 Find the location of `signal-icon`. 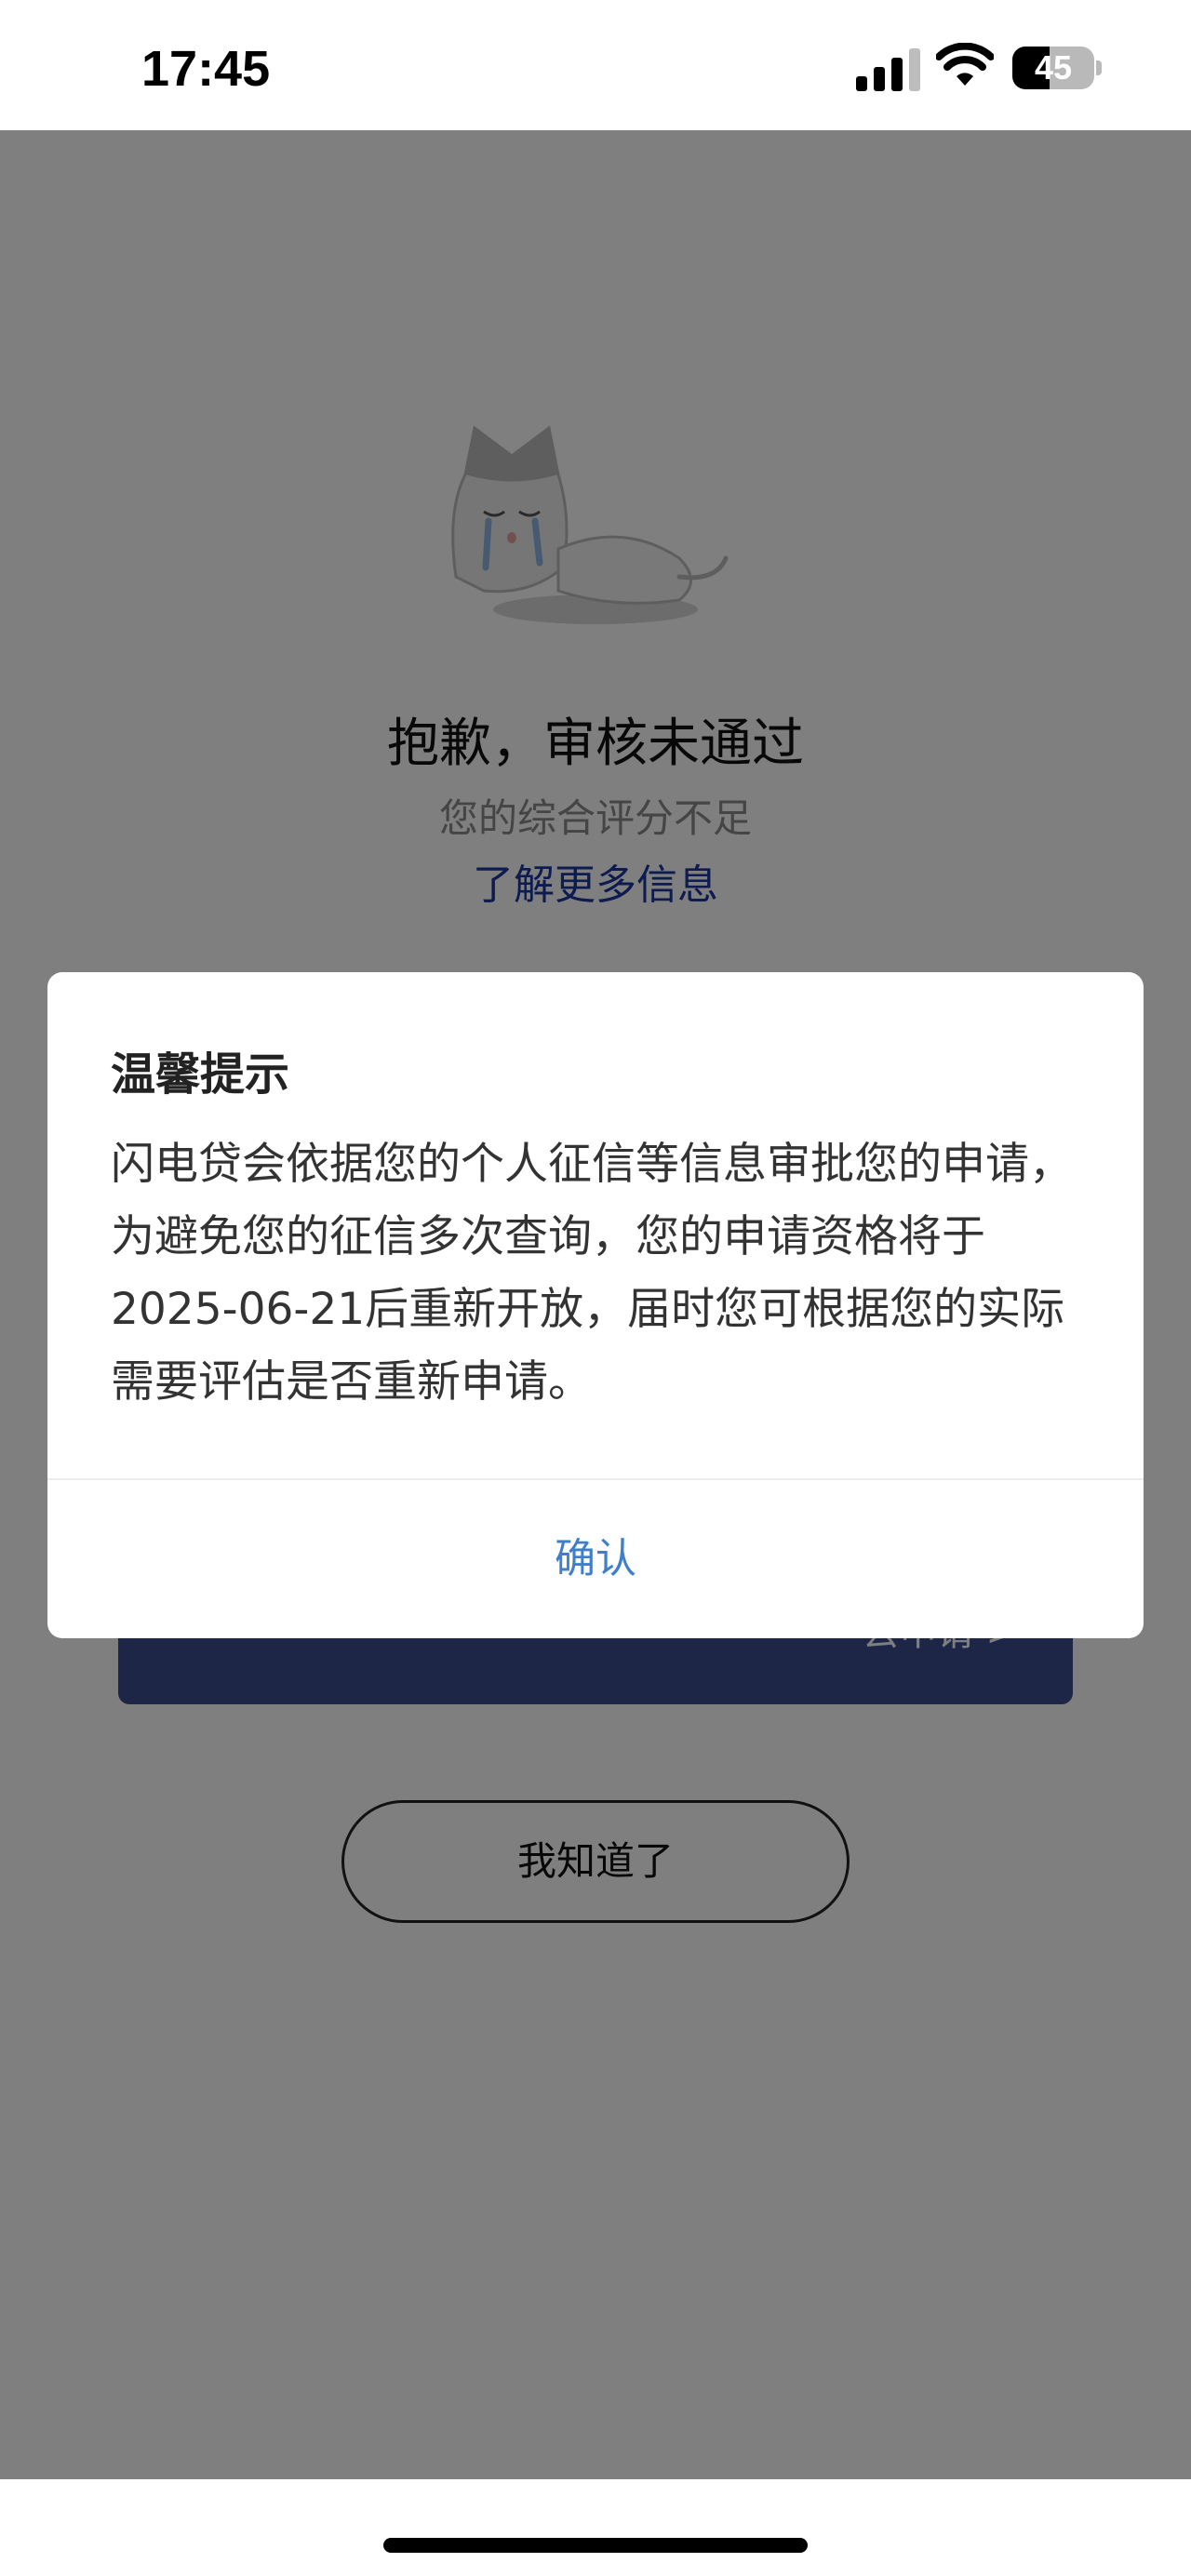

signal-icon is located at coordinates (888, 69).